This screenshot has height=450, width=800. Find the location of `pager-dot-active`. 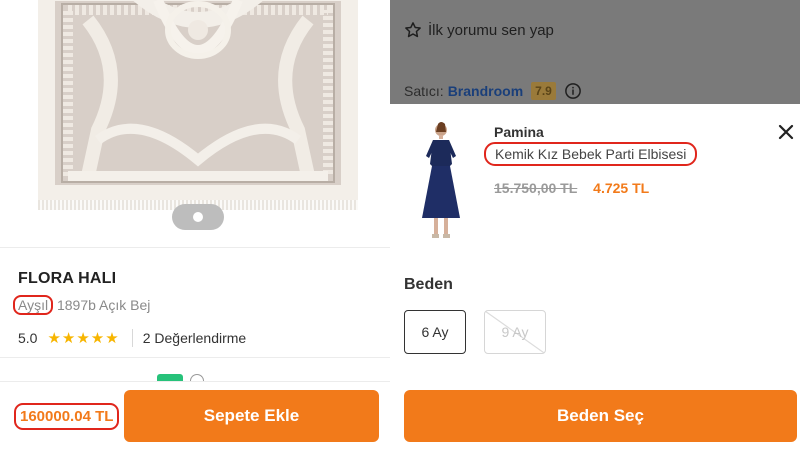

pager-dot-active is located at coordinates (198, 217).